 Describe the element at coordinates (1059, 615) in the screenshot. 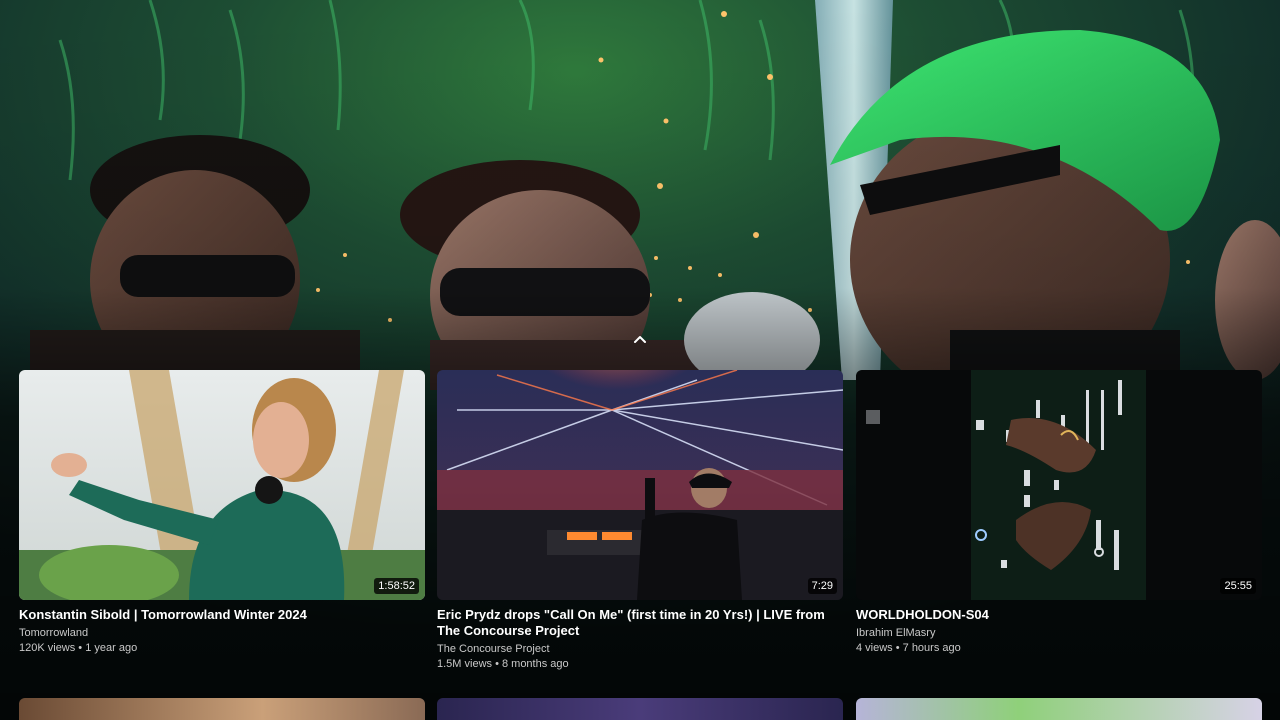

I see `video-title: WORLDHOLDON-S04` at that location.